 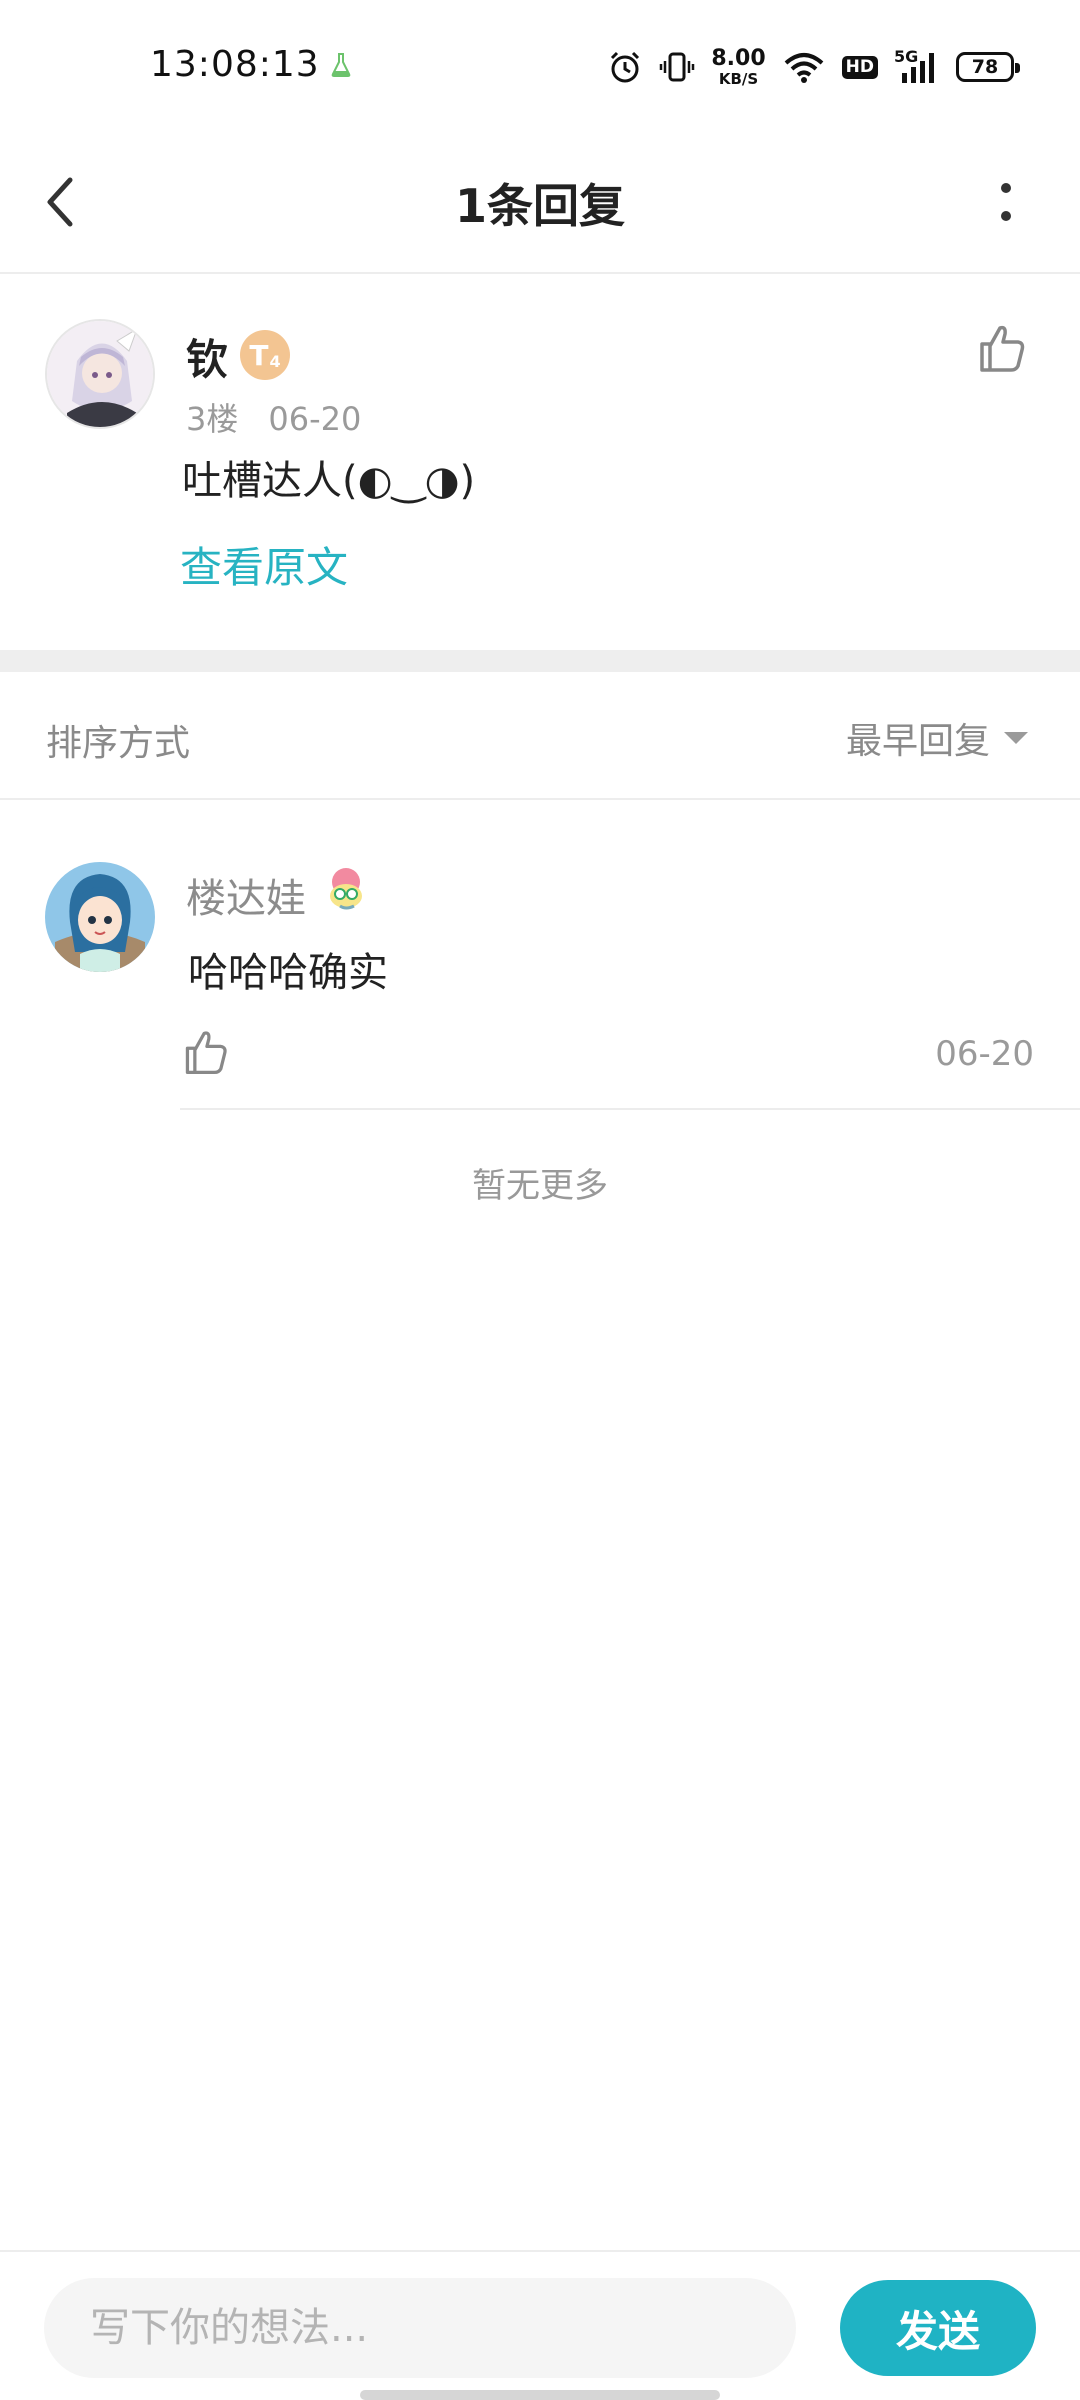 What do you see at coordinates (917, 741) in the screenshot?
I see `sort-selected: 最早回复` at bounding box center [917, 741].